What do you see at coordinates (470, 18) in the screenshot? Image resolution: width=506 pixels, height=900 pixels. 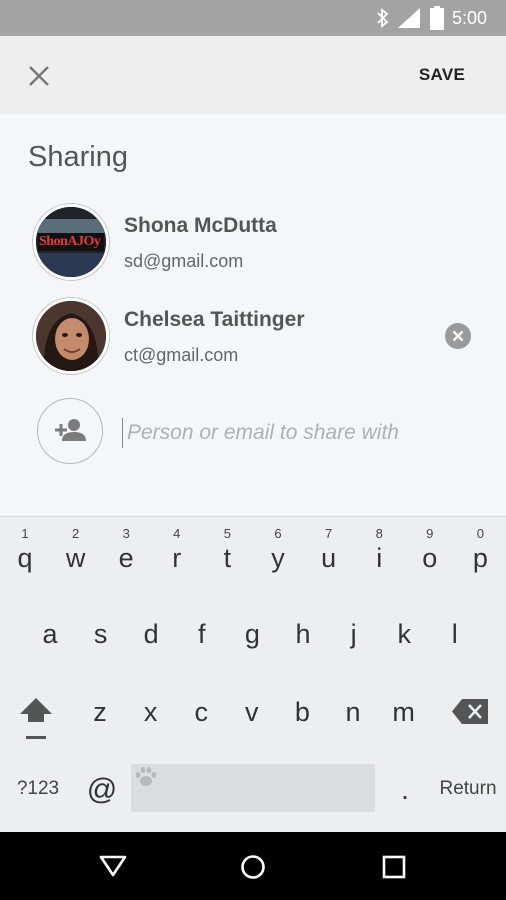 I see `status-time: 5:00` at bounding box center [470, 18].